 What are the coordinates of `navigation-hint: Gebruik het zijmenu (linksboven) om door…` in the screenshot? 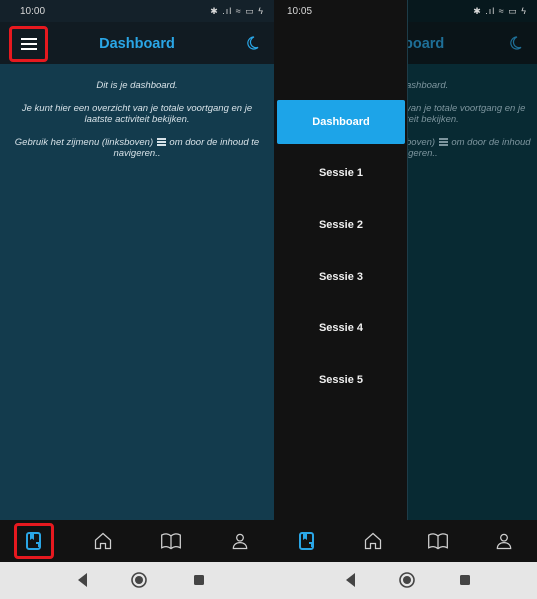 It's located at (137, 148).